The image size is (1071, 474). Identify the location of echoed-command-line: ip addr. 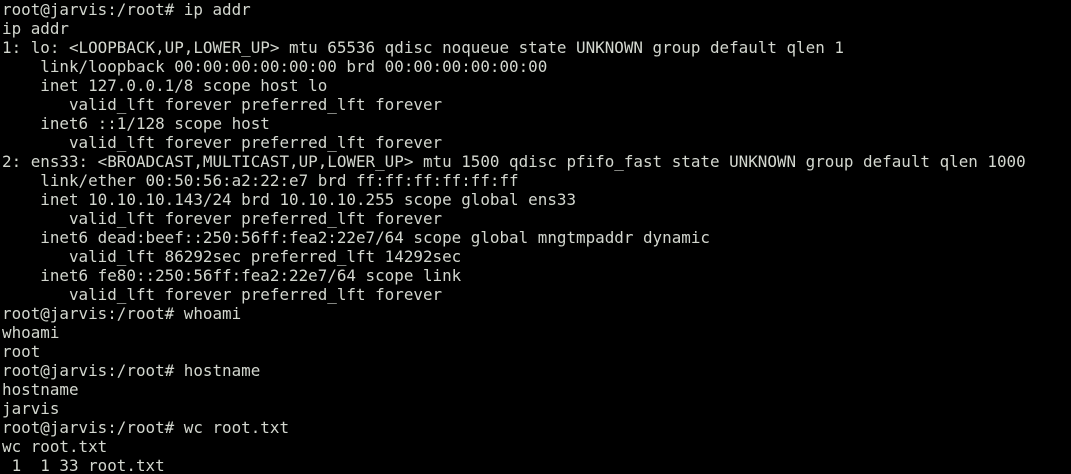
(35, 28).